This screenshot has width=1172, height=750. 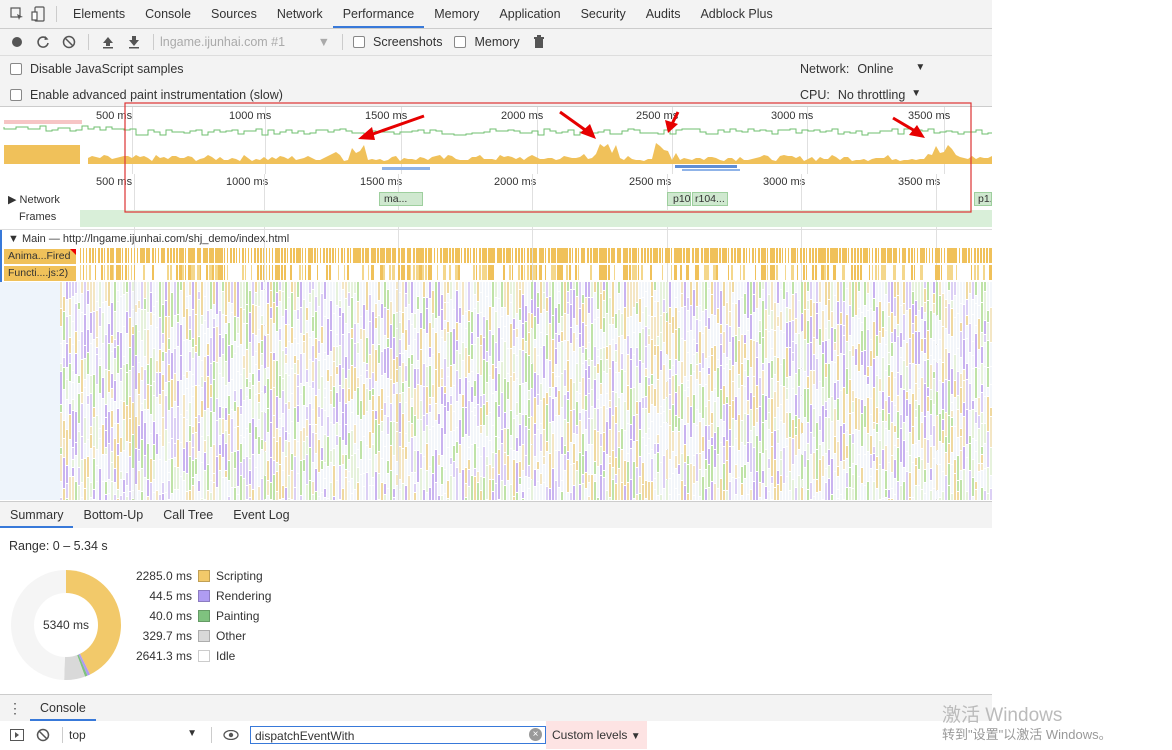 I want to click on memory-label: Memory, so click(x=497, y=42).